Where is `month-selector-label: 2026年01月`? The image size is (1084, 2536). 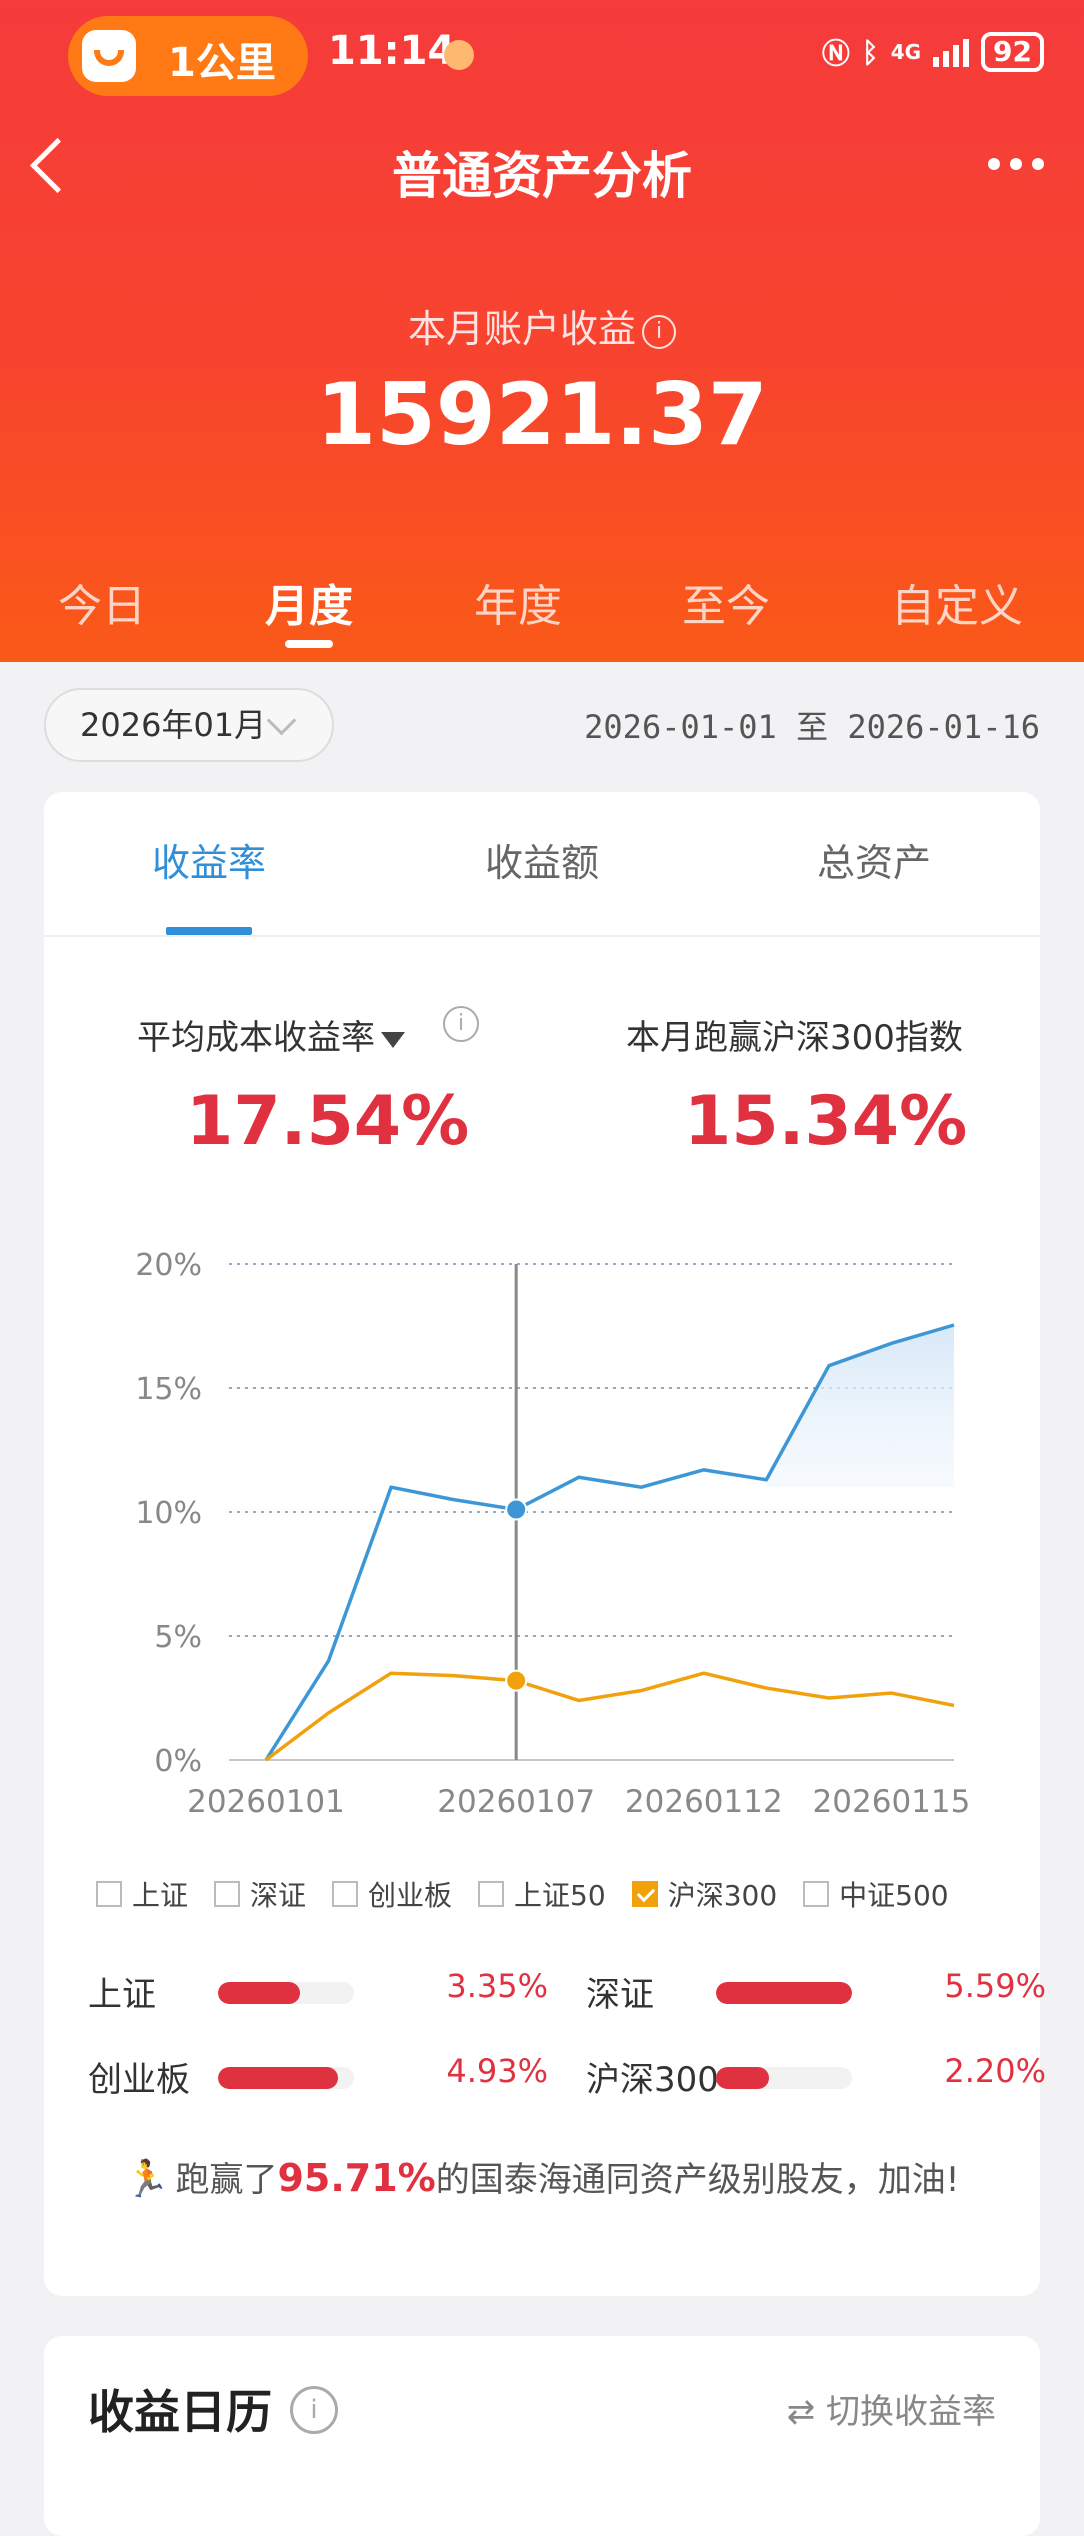
month-selector-label: 2026年01月 is located at coordinates (173, 725).